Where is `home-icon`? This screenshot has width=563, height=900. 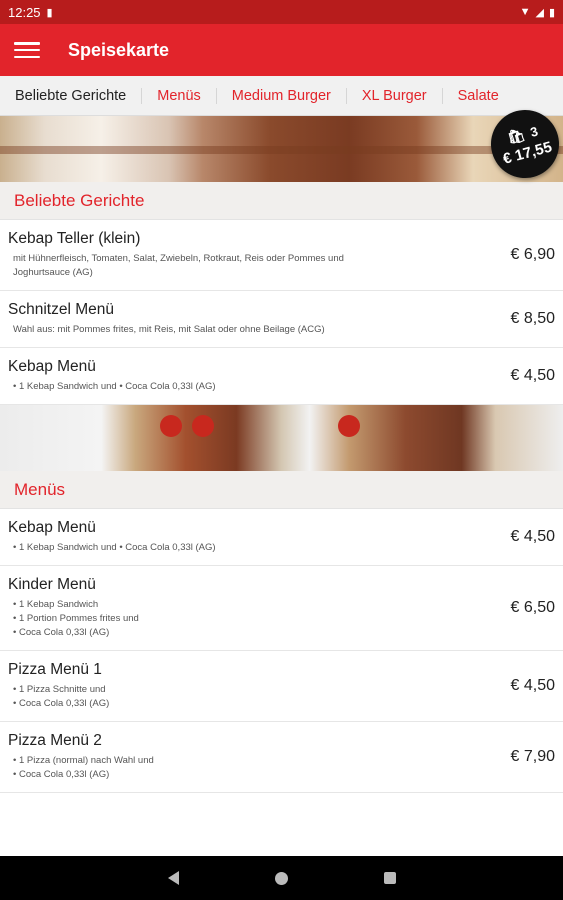
home-icon is located at coordinates (281, 878).